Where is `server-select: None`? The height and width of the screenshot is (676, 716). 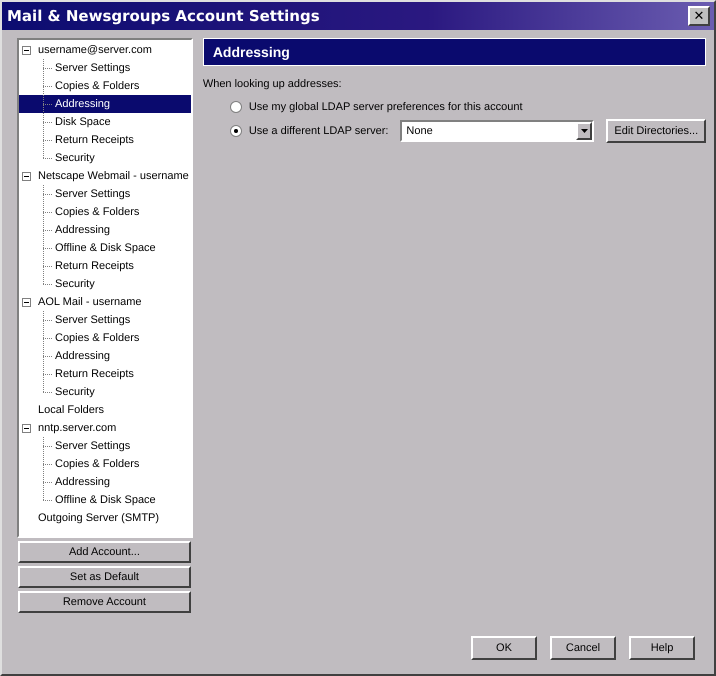
server-select: None is located at coordinates (497, 131).